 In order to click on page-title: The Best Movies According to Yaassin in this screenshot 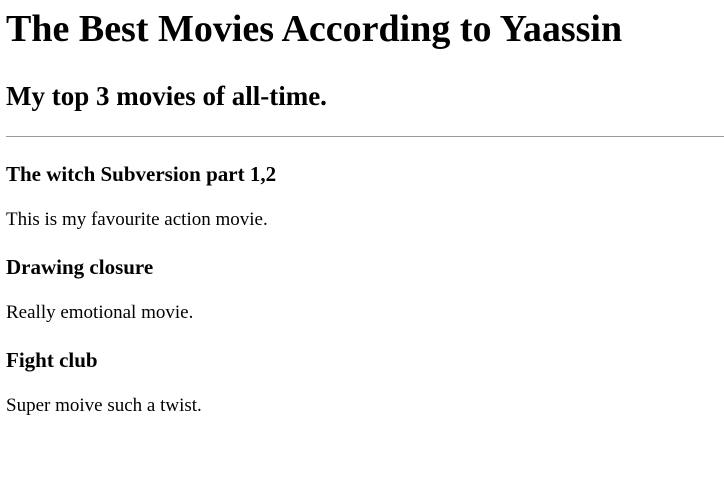, I will do `click(314, 29)`.